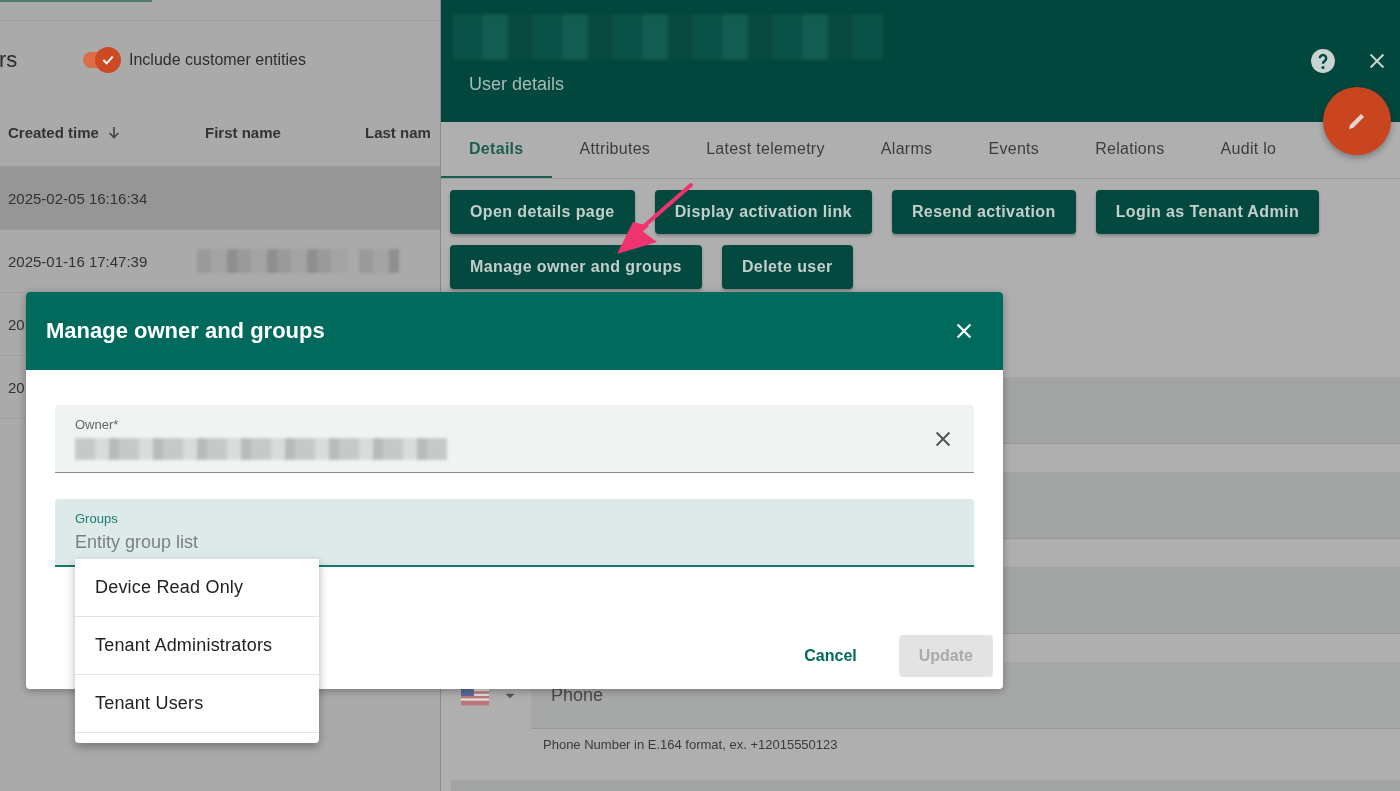 This screenshot has height=791, width=1400. I want to click on tab: Details, so click(496, 150).